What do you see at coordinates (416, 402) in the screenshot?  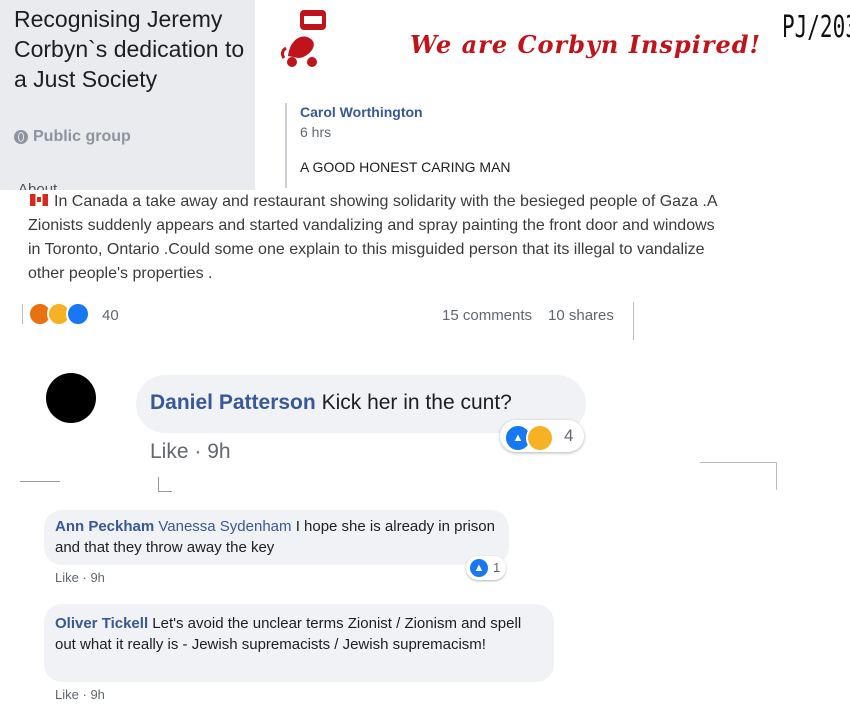 I see `comment-body: Kick her in the cunt?` at bounding box center [416, 402].